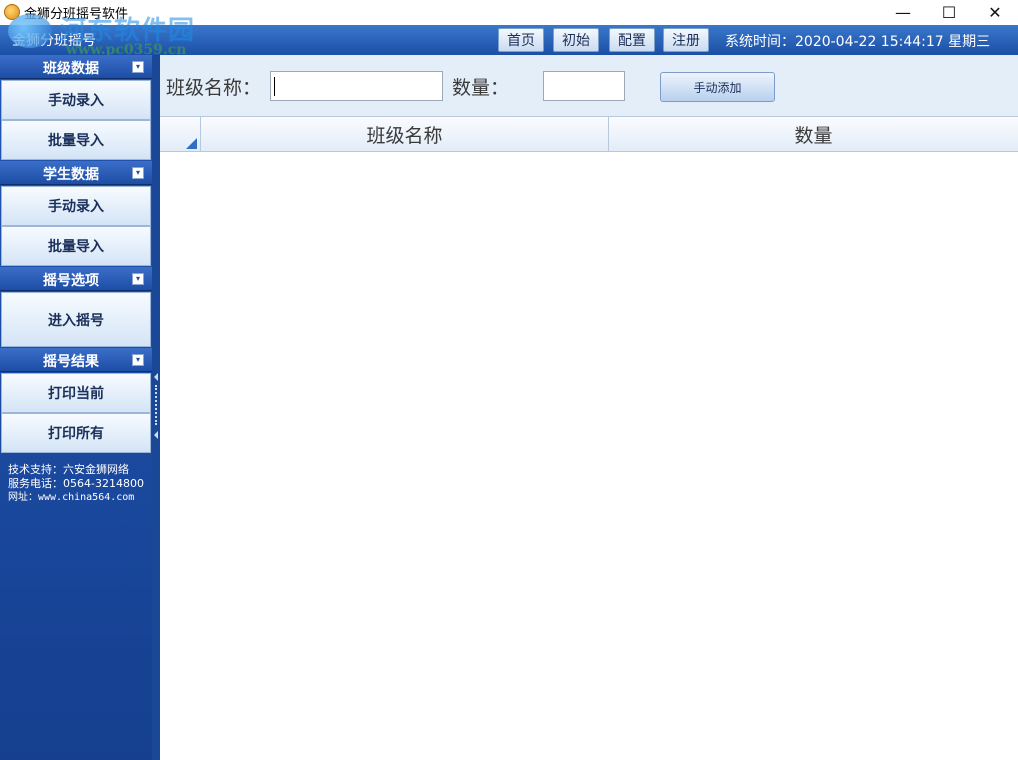 Image resolution: width=1018 pixels, height=760 pixels. What do you see at coordinates (76, 319) in the screenshot?
I see `sidebar-item-enter-lottery: 进入摇号` at bounding box center [76, 319].